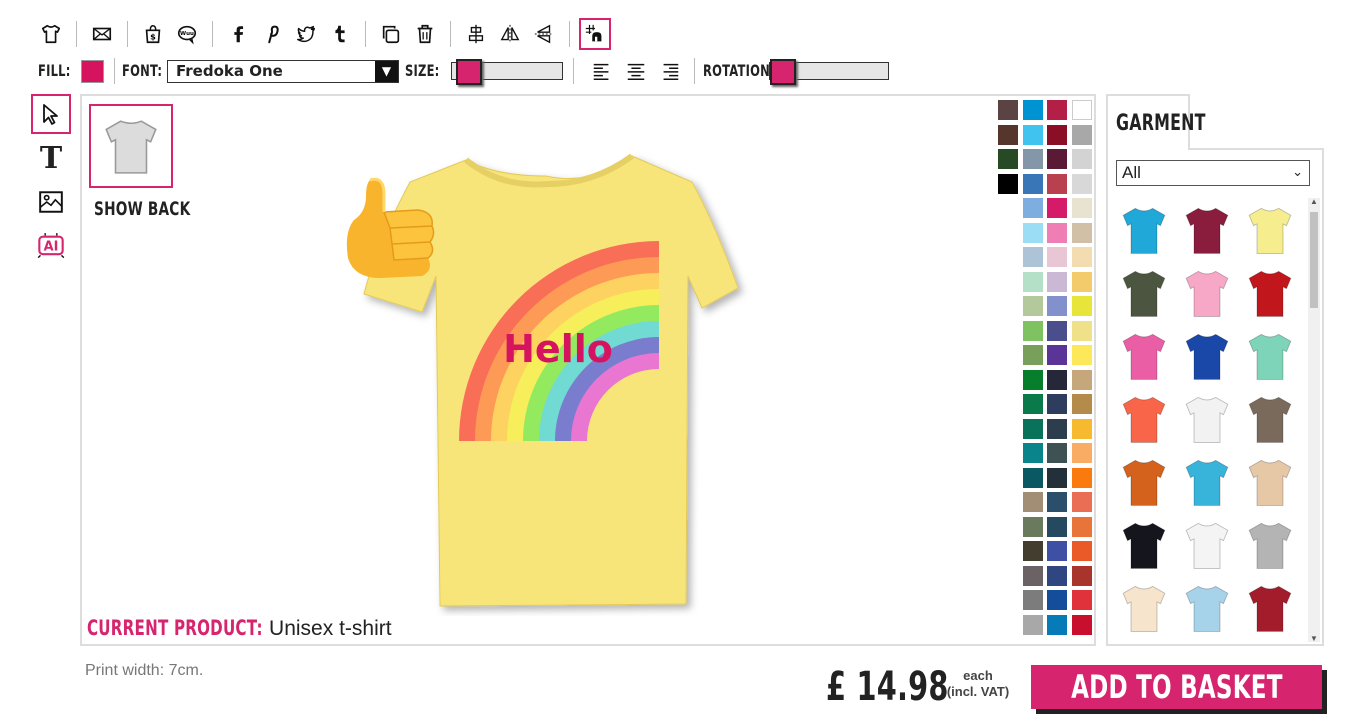 The image size is (1358, 717). I want to click on align-right-icon, so click(670, 71).